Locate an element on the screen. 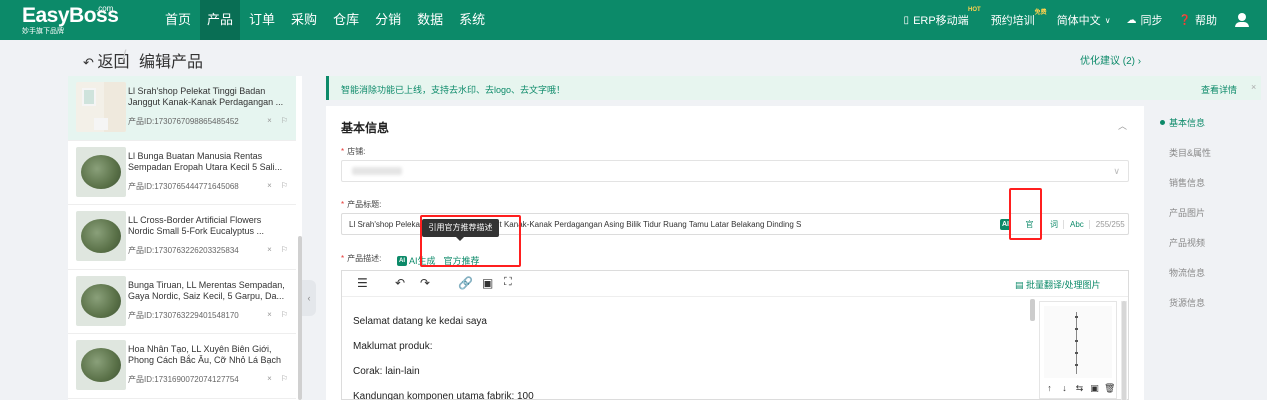 The image size is (1267, 400). hot-badge: HOT is located at coordinates (974, 10).